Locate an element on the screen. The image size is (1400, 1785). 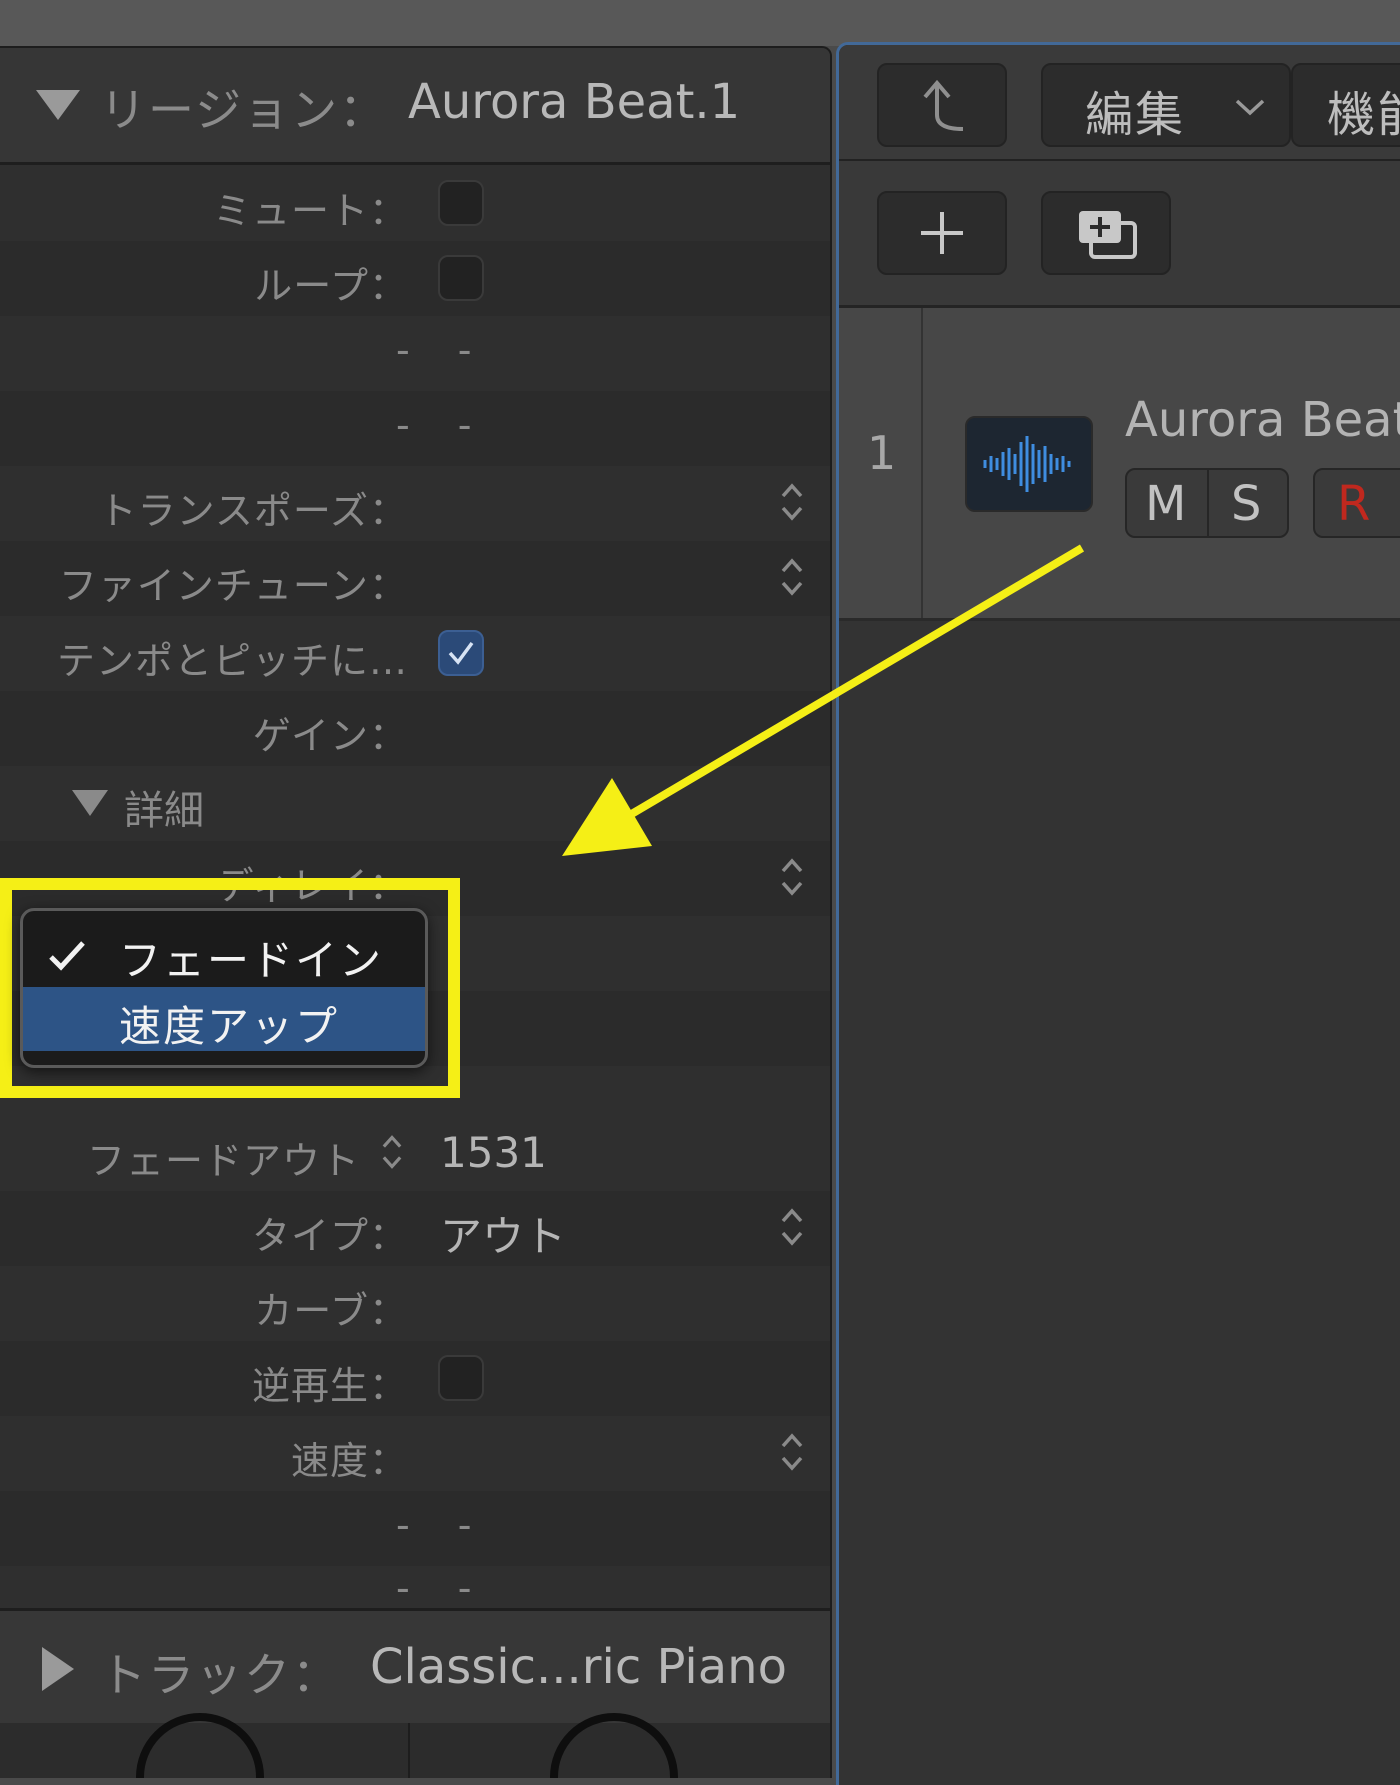
track-number-cell: 1 is located at coordinates (881, 463).